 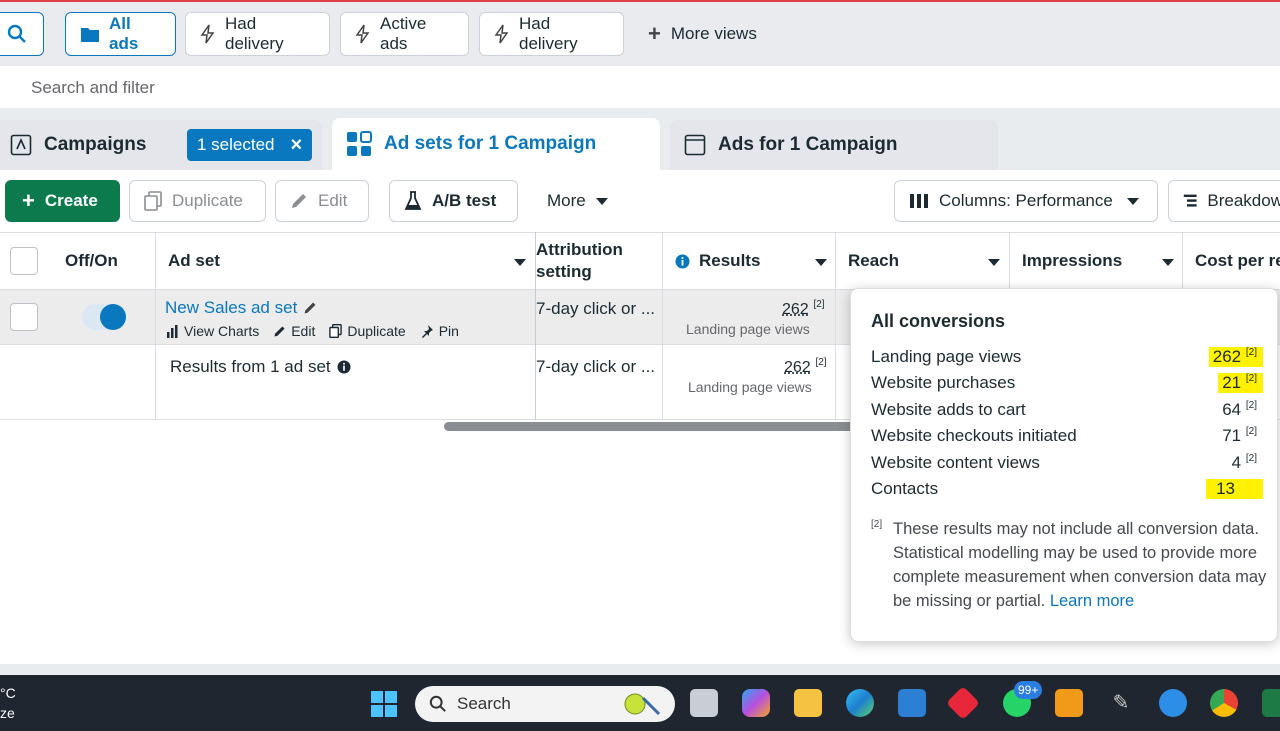 What do you see at coordinates (654, 34) in the screenshot?
I see `plus-icon: +` at bounding box center [654, 34].